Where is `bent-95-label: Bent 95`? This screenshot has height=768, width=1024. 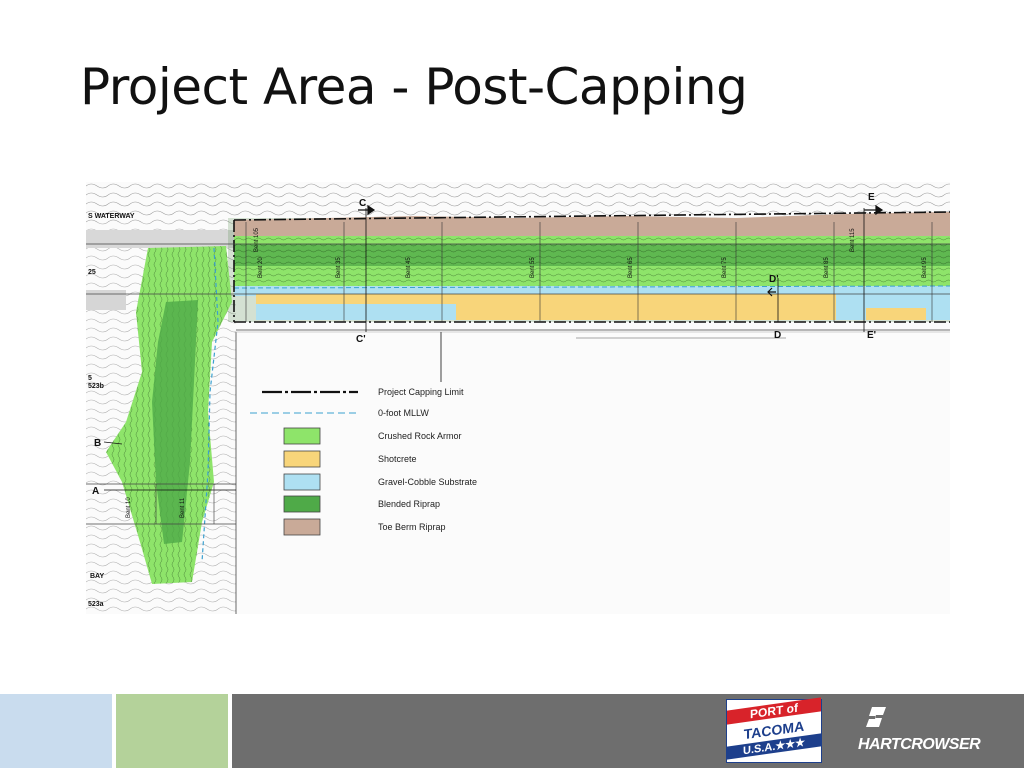 bent-95-label: Bent 95 is located at coordinates (925, 267).